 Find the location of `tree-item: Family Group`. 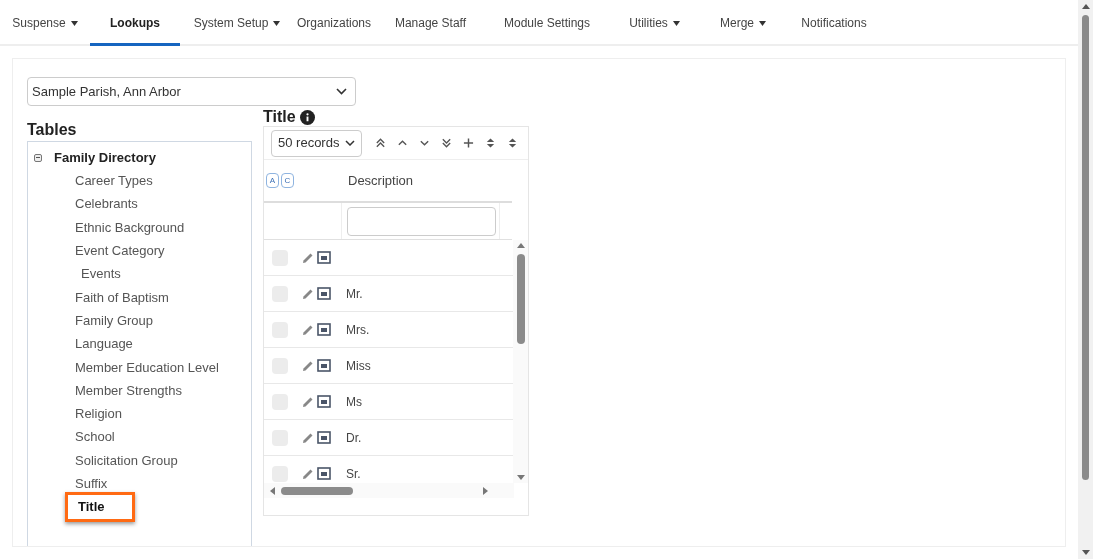

tree-item: Family Group is located at coordinates (114, 320).